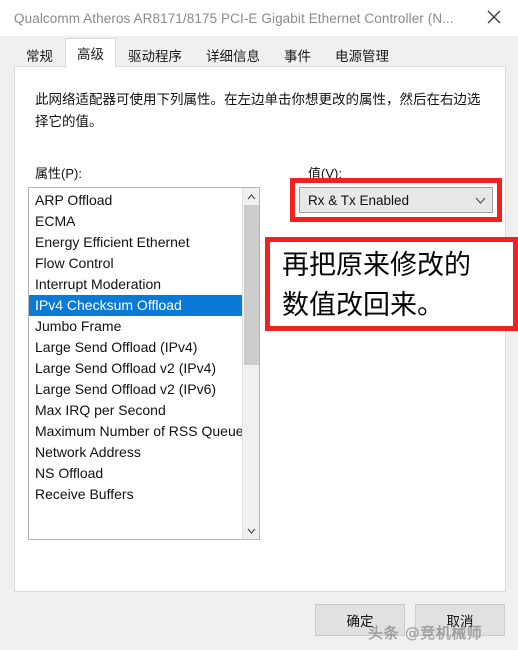 Image resolution: width=518 pixels, height=650 pixels. What do you see at coordinates (135, 284) in the screenshot?
I see `list-item: Interrupt Moderation` at bounding box center [135, 284].